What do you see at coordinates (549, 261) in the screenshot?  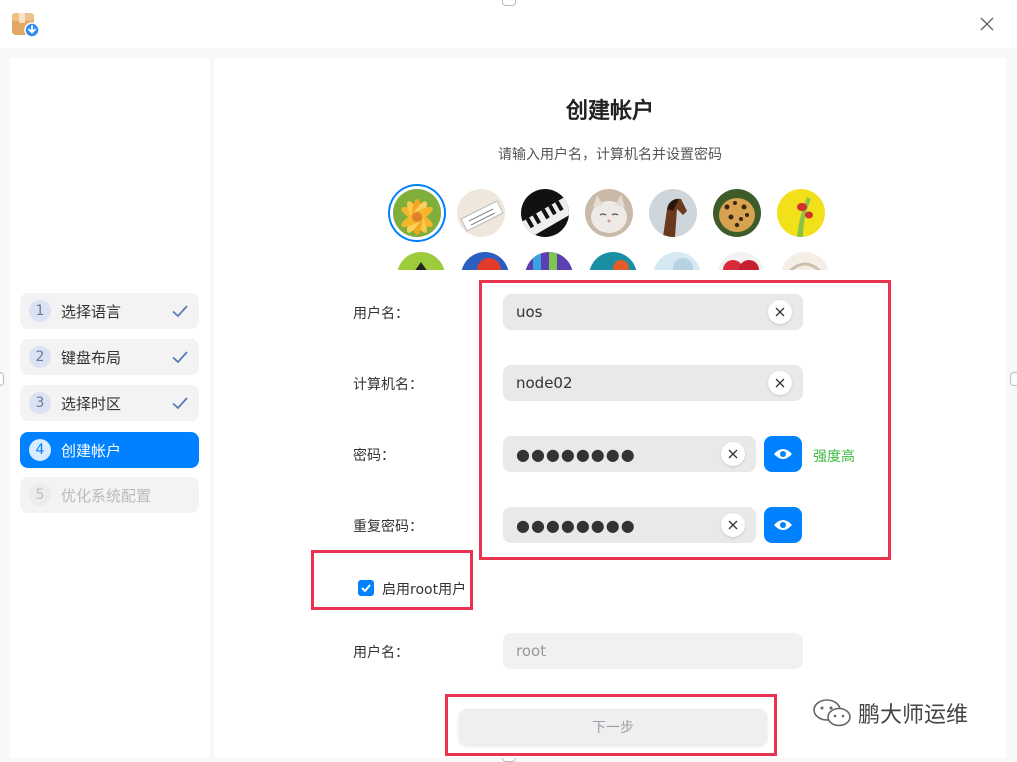 I see `avatar-balloon` at bounding box center [549, 261].